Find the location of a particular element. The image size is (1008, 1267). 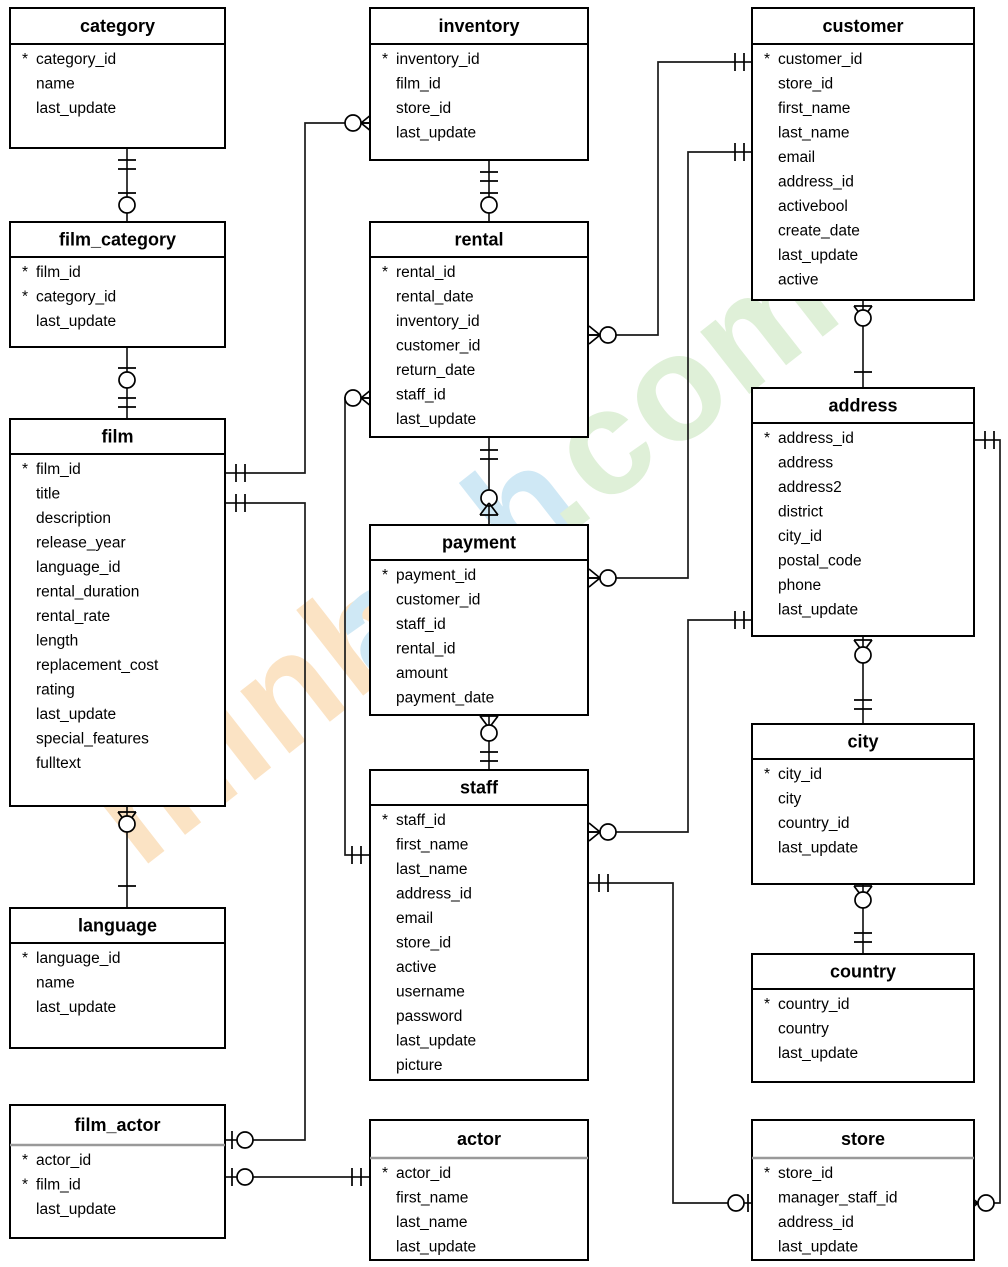

table-column: rental_rate is located at coordinates (73, 616).